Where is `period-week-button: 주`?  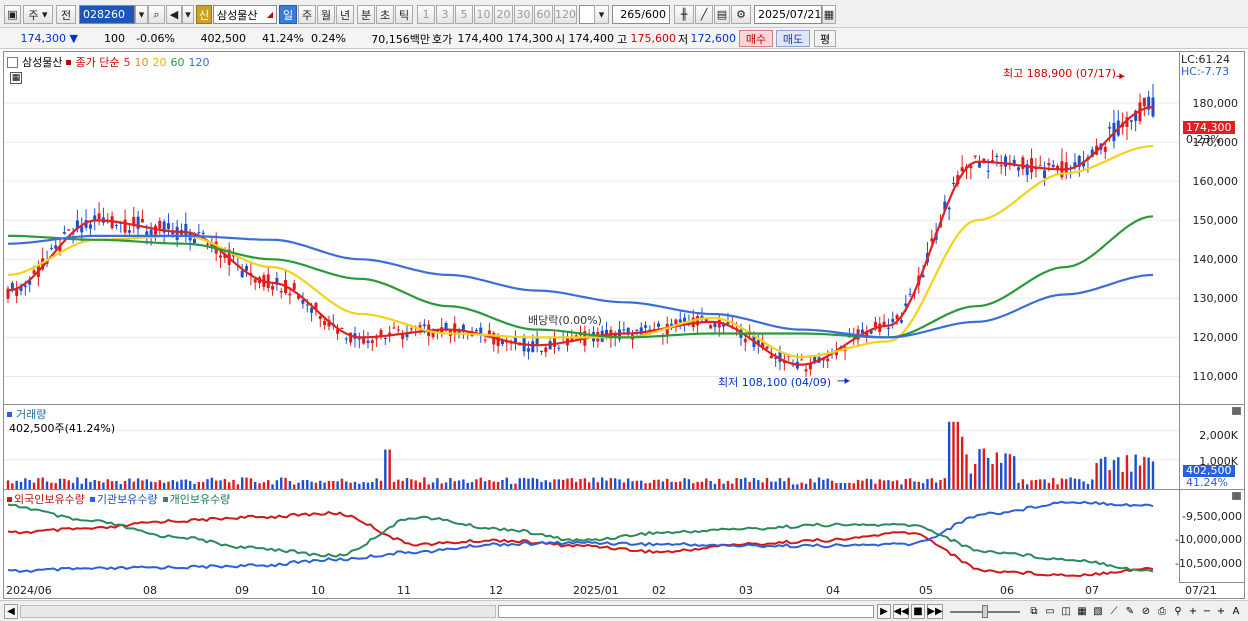
period-week-button: 주 is located at coordinates (307, 14).